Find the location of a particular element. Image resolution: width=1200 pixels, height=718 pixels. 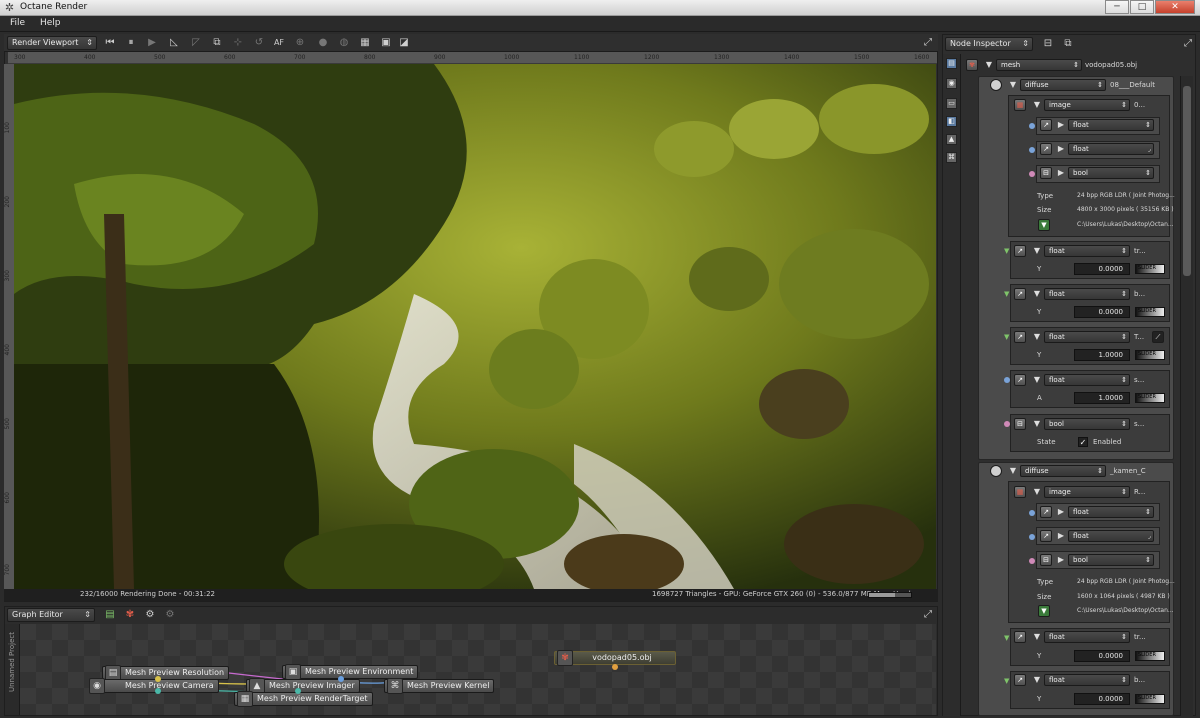

minimize-button: ─ is located at coordinates (1117, 7).